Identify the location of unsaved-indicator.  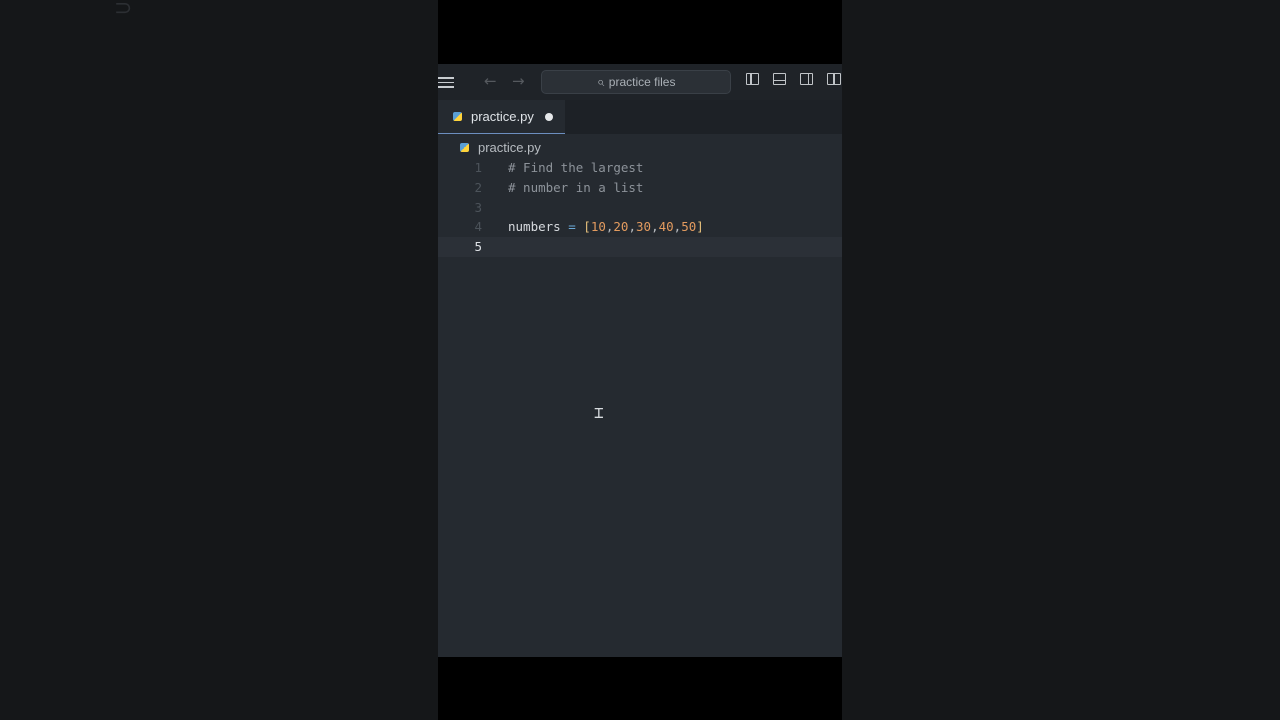
(549, 117).